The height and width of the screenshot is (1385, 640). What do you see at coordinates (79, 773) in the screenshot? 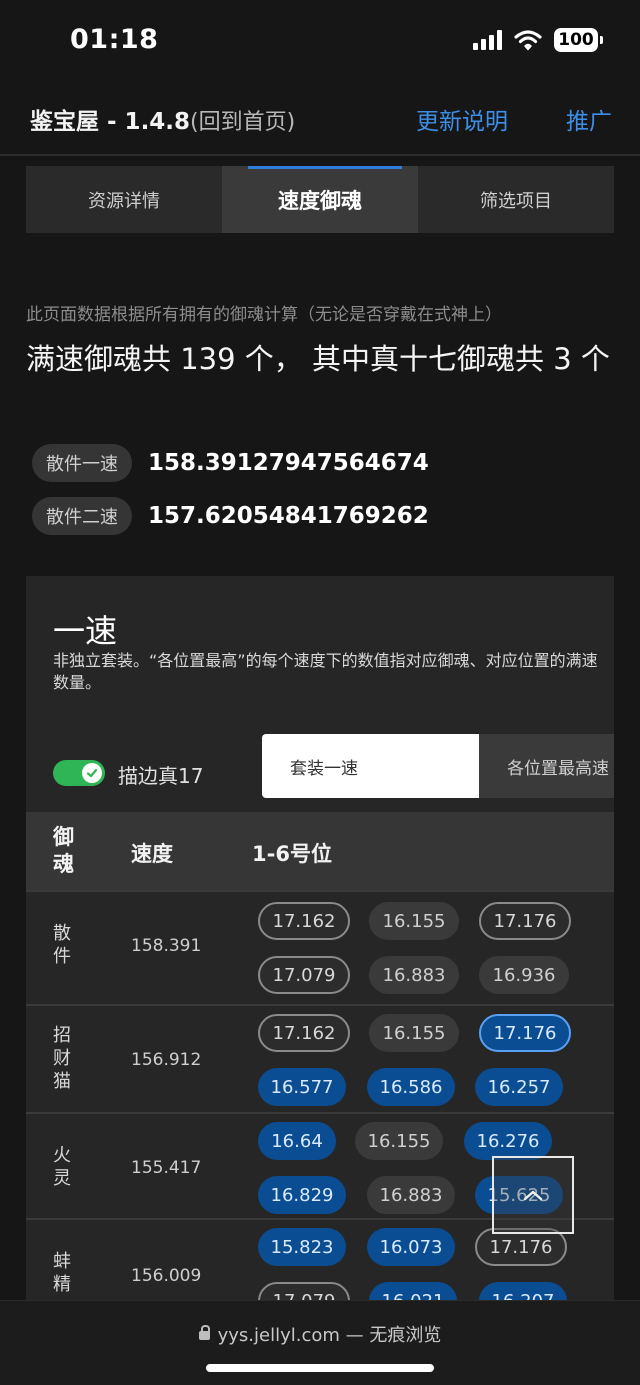
I see `outline-true17-toggle` at bounding box center [79, 773].